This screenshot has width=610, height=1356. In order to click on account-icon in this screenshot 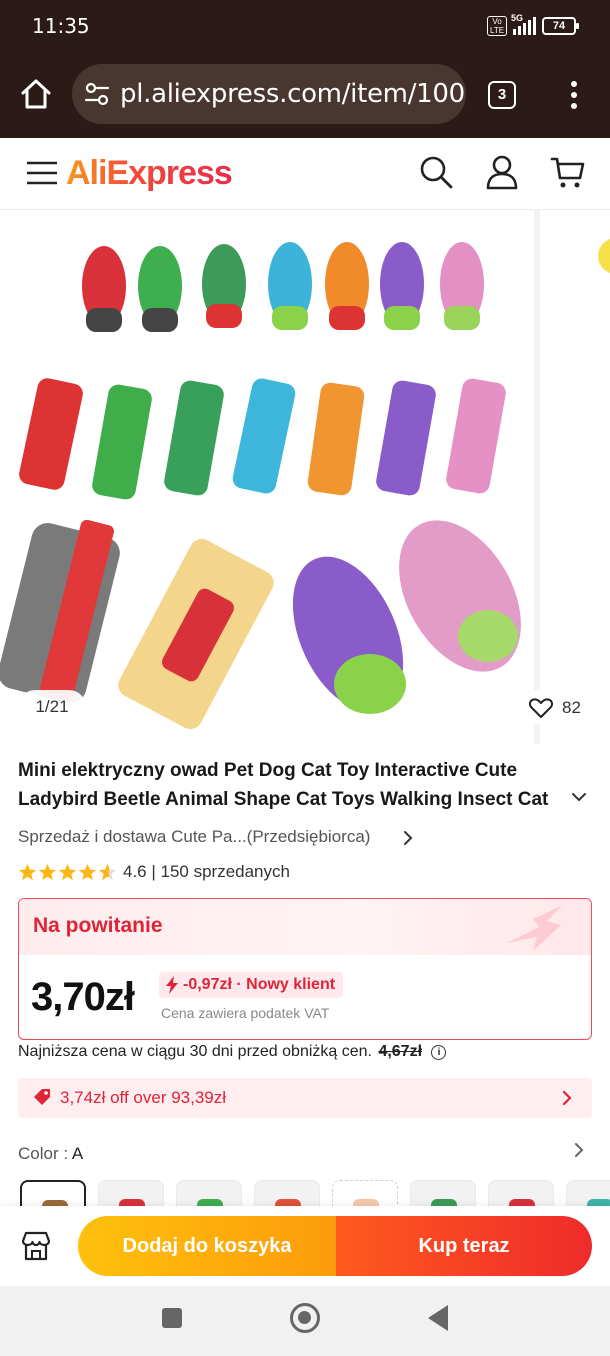, I will do `click(502, 172)`.